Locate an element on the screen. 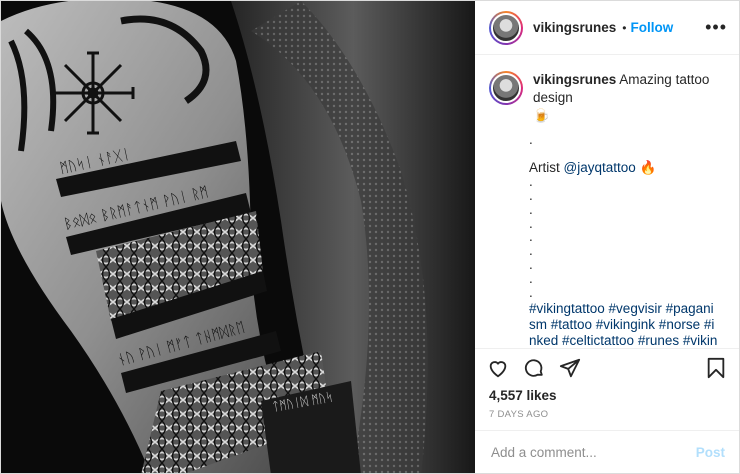 Image resolution: width=740 pixels, height=474 pixels. post-age: 7 DAYS AGO is located at coordinates (607, 416).